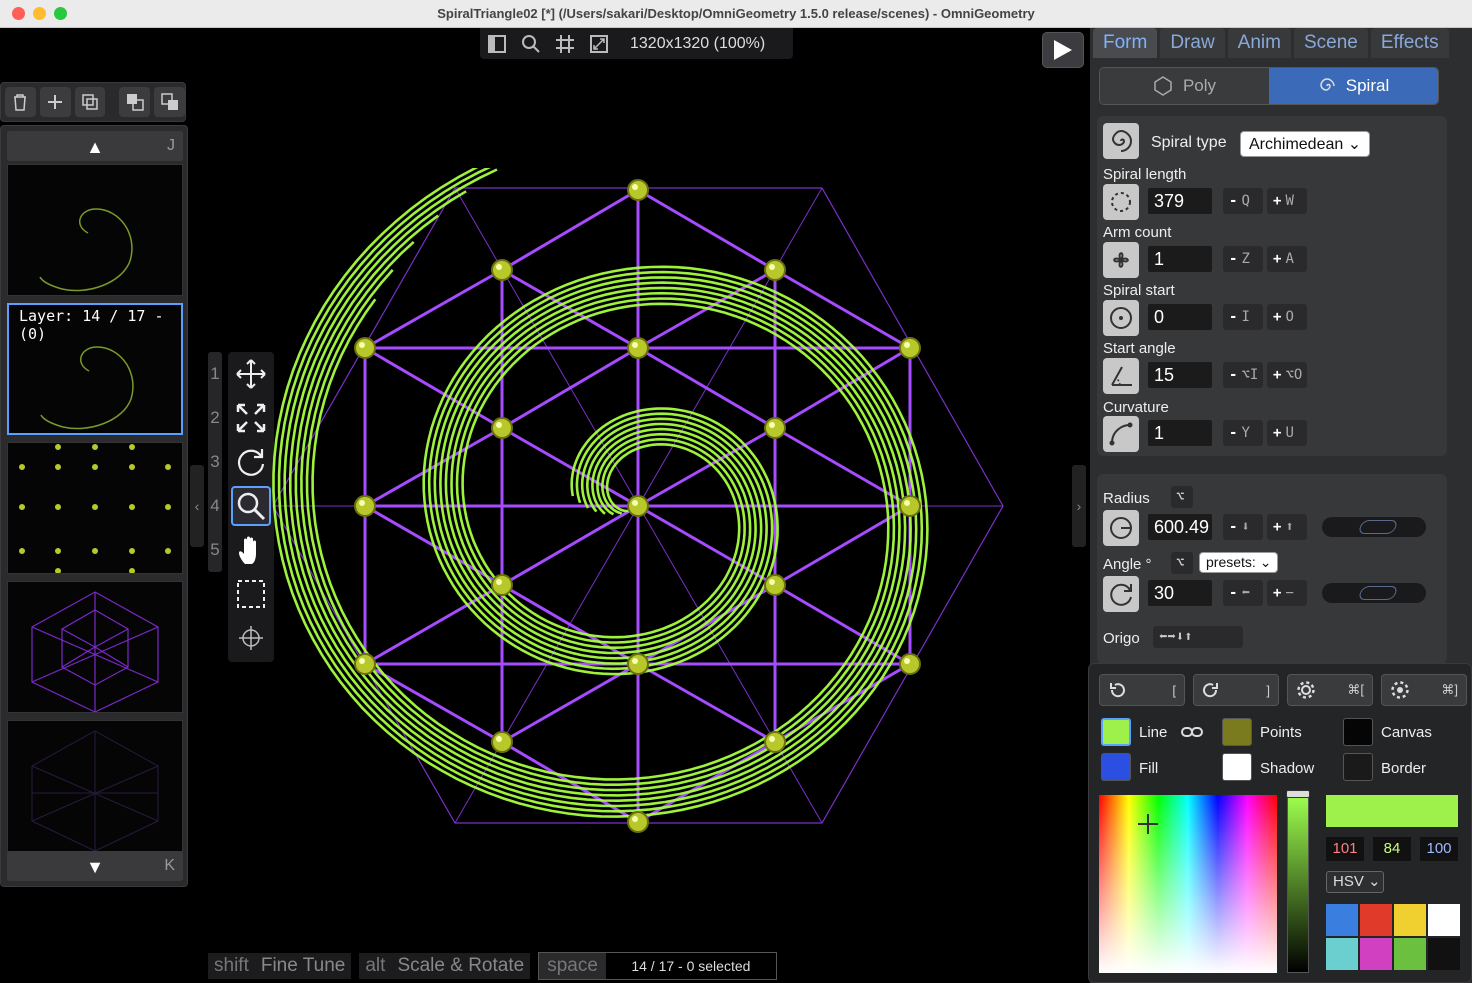  Describe the element at coordinates (1353, 86) in the screenshot. I see `spiral-button: Spiral` at that location.